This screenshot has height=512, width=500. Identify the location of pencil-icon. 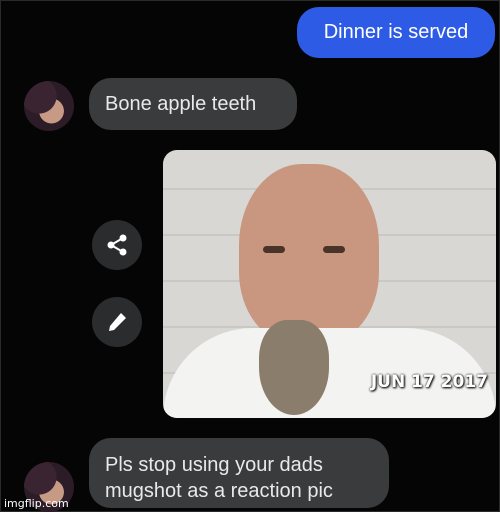
(117, 322).